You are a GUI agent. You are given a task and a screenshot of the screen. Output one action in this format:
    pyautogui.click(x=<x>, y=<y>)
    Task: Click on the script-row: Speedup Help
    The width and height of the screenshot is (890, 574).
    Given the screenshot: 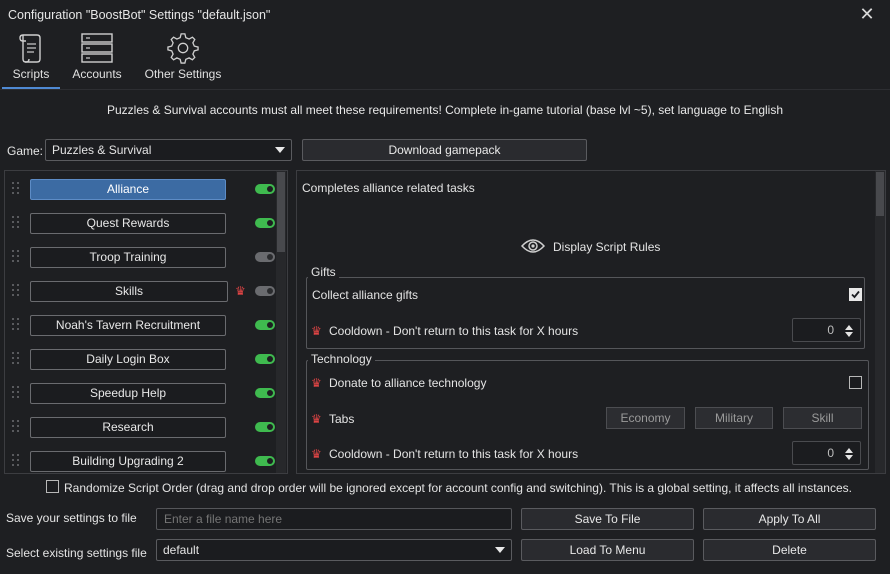 What is the action you would take?
    pyautogui.click(x=143, y=393)
    